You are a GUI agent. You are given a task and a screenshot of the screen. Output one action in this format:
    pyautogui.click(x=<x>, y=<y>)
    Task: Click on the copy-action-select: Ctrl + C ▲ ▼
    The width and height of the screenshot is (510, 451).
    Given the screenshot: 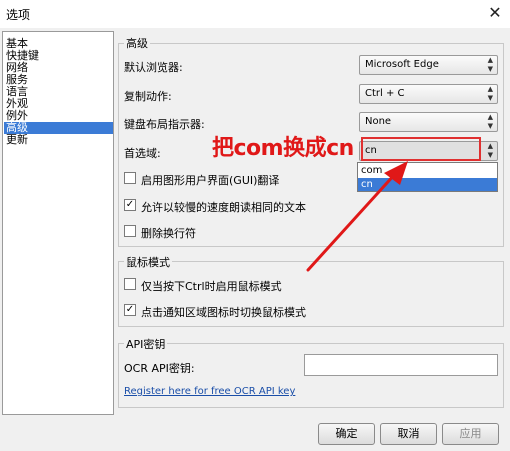 What is the action you would take?
    pyautogui.click(x=428, y=94)
    